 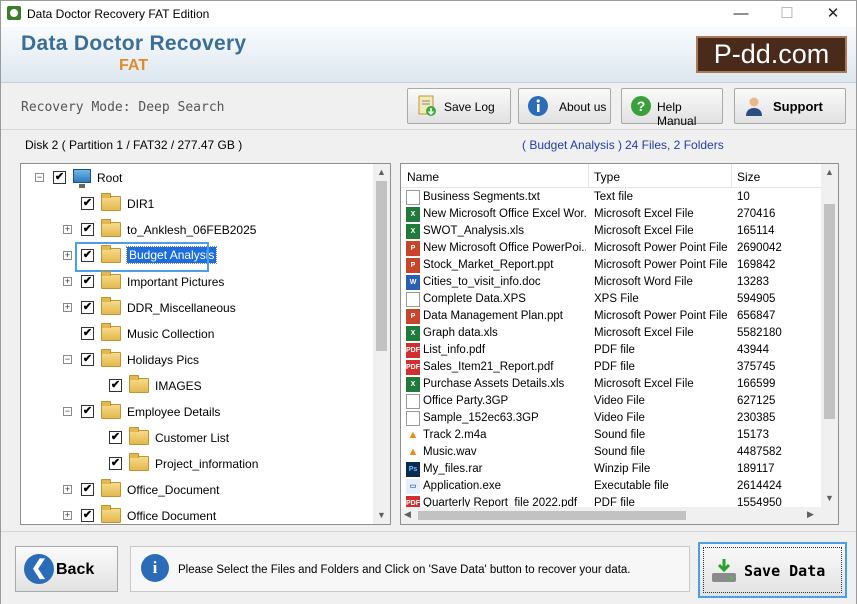 I want to click on tree-node: ✔ DIR1, so click(x=196, y=203).